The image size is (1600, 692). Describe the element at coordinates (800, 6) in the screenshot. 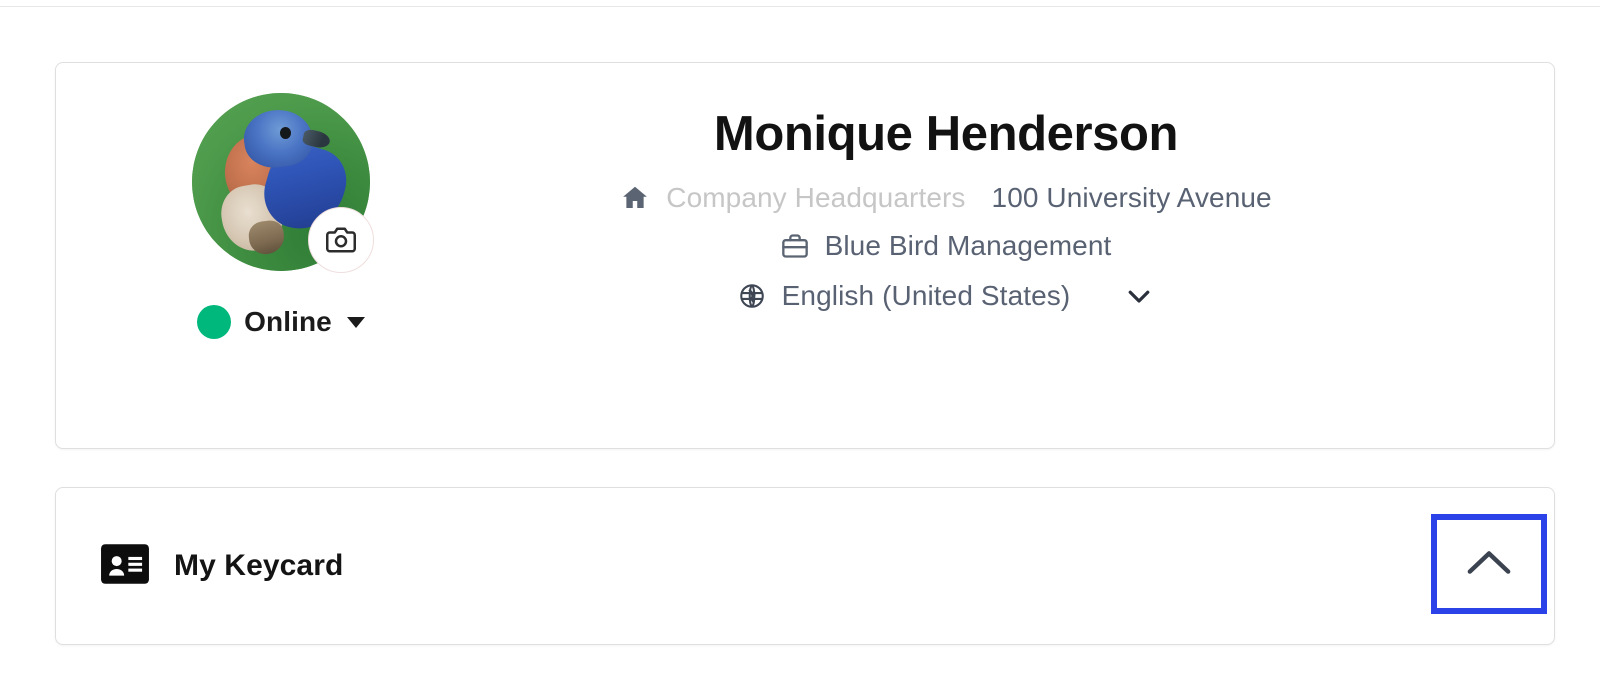

I see `top-divider` at that location.